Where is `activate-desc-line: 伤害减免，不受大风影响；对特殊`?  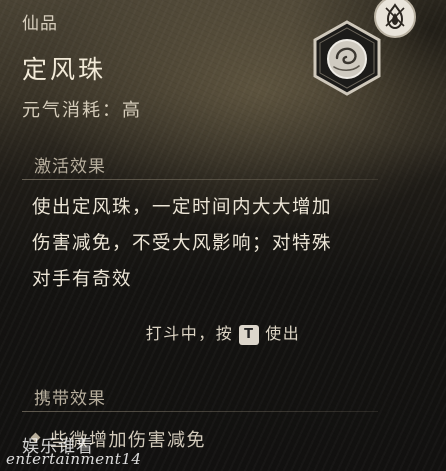
activate-desc-line: 伤害减免，不受大风影响；对特殊 is located at coordinates (182, 243).